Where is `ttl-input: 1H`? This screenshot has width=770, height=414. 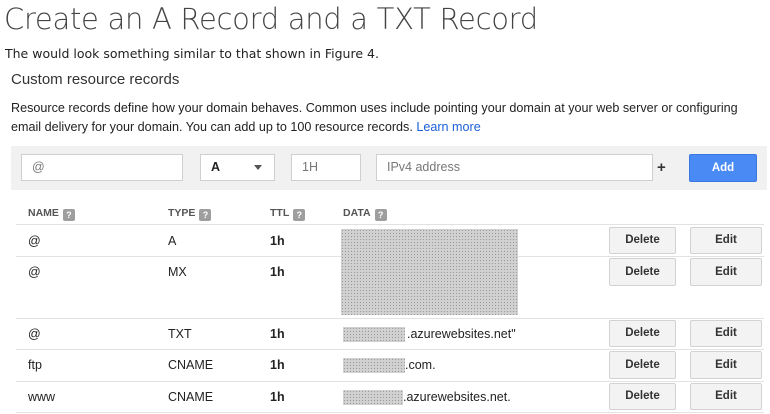 ttl-input: 1H is located at coordinates (326, 167).